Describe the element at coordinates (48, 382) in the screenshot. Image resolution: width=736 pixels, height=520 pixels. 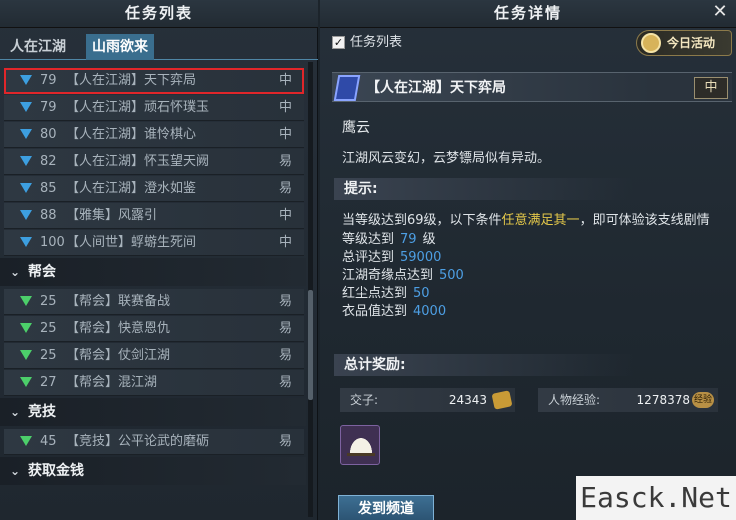
I see `task-level: 27` at that location.